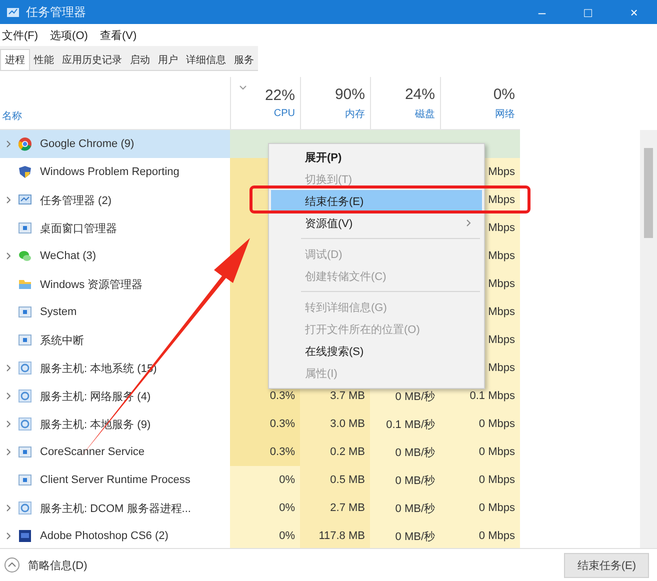 The image size is (657, 581). What do you see at coordinates (260, 480) in the screenshot?
I see `process-row: Client Server Runtime Process 0% 0.5 MB 0 MB/秒 0 Mbps` at bounding box center [260, 480].